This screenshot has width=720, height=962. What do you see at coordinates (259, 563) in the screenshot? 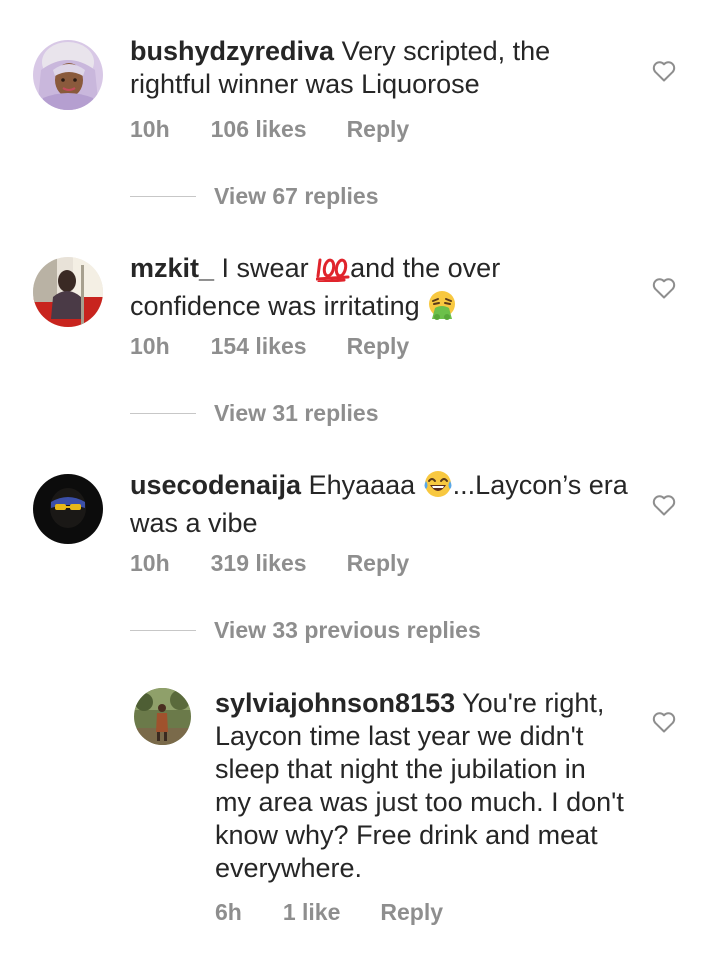
I see `comment-likes: 319 likes` at bounding box center [259, 563].